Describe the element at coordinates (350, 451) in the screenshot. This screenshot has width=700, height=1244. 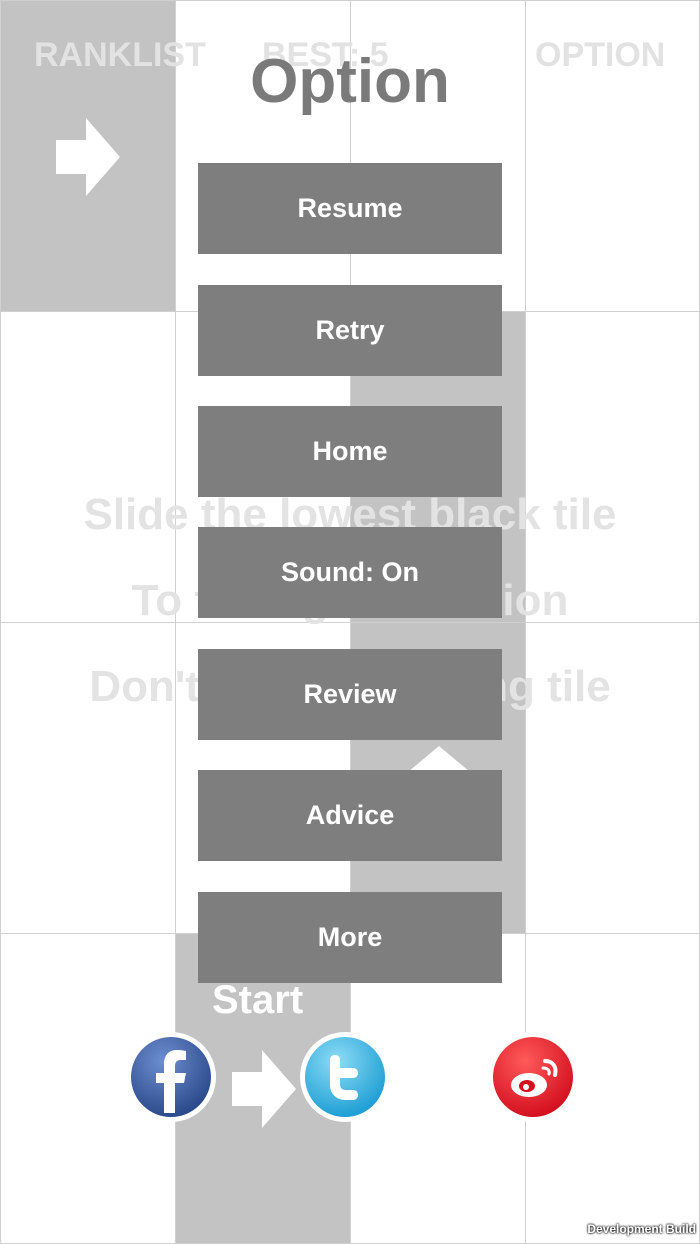
I see `home-button: Home` at that location.